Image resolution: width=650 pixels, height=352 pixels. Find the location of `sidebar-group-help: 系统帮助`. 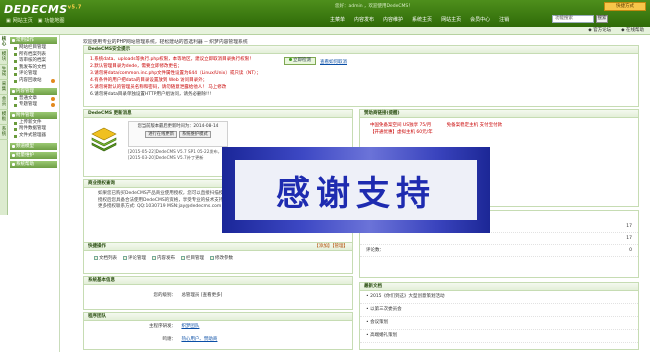

sidebar-group-help: 系统帮助 is located at coordinates (33, 164).